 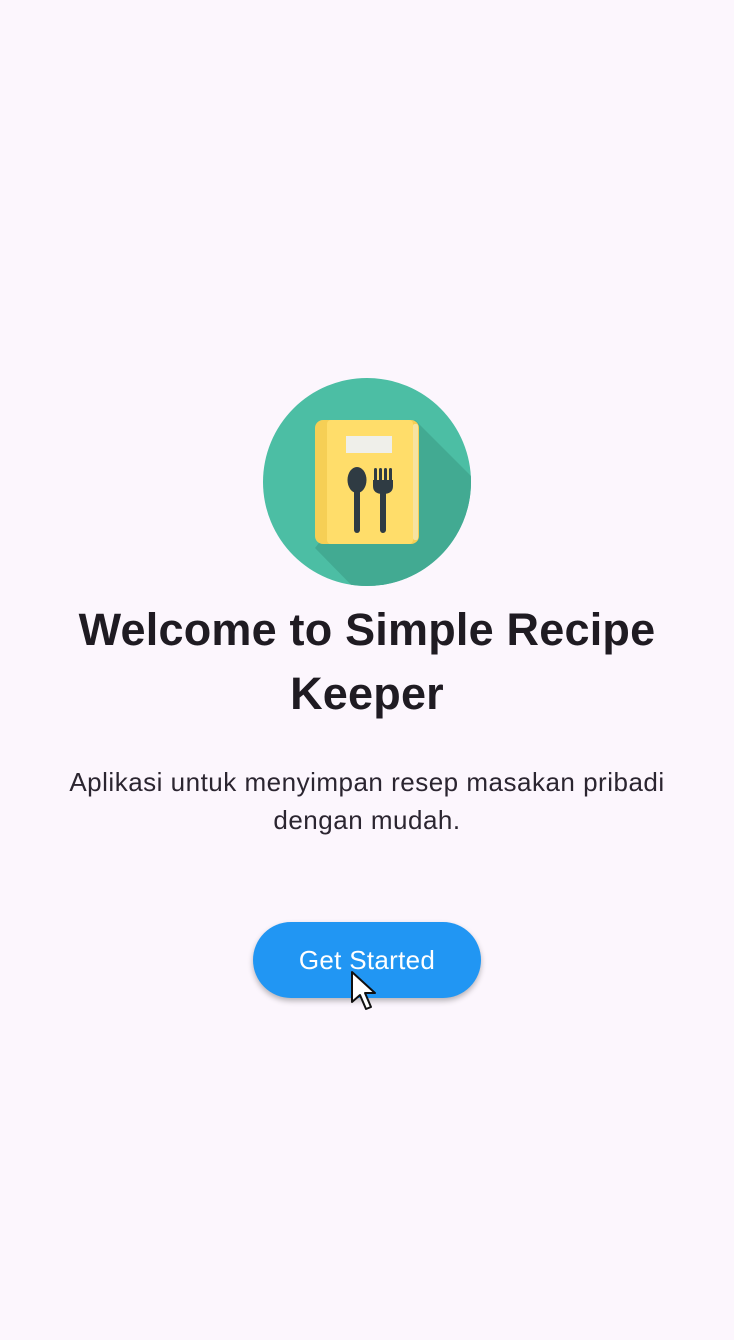 What do you see at coordinates (367, 482) in the screenshot?
I see `recipe-book-icon` at bounding box center [367, 482].